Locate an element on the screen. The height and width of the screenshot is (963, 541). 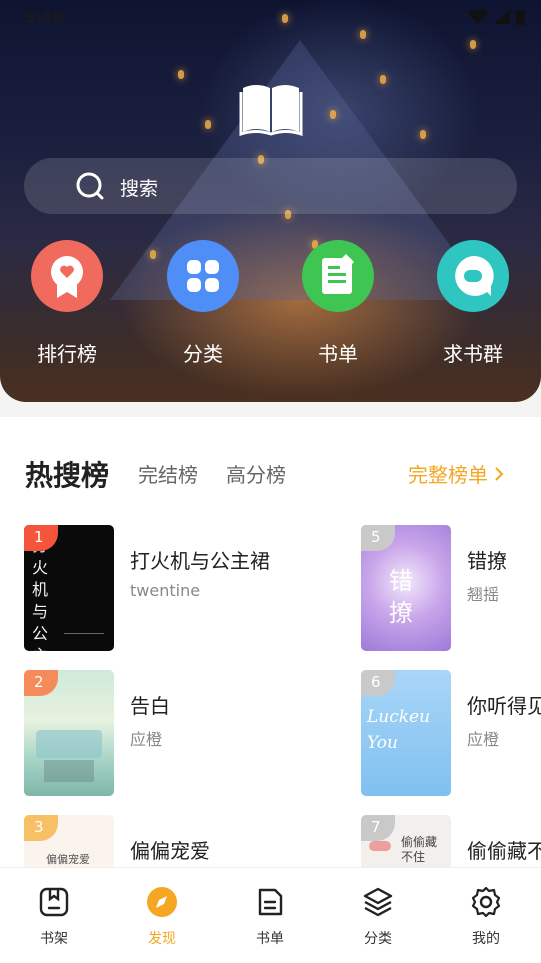
quick-link-booklist: 书单 is located at coordinates (338, 303).